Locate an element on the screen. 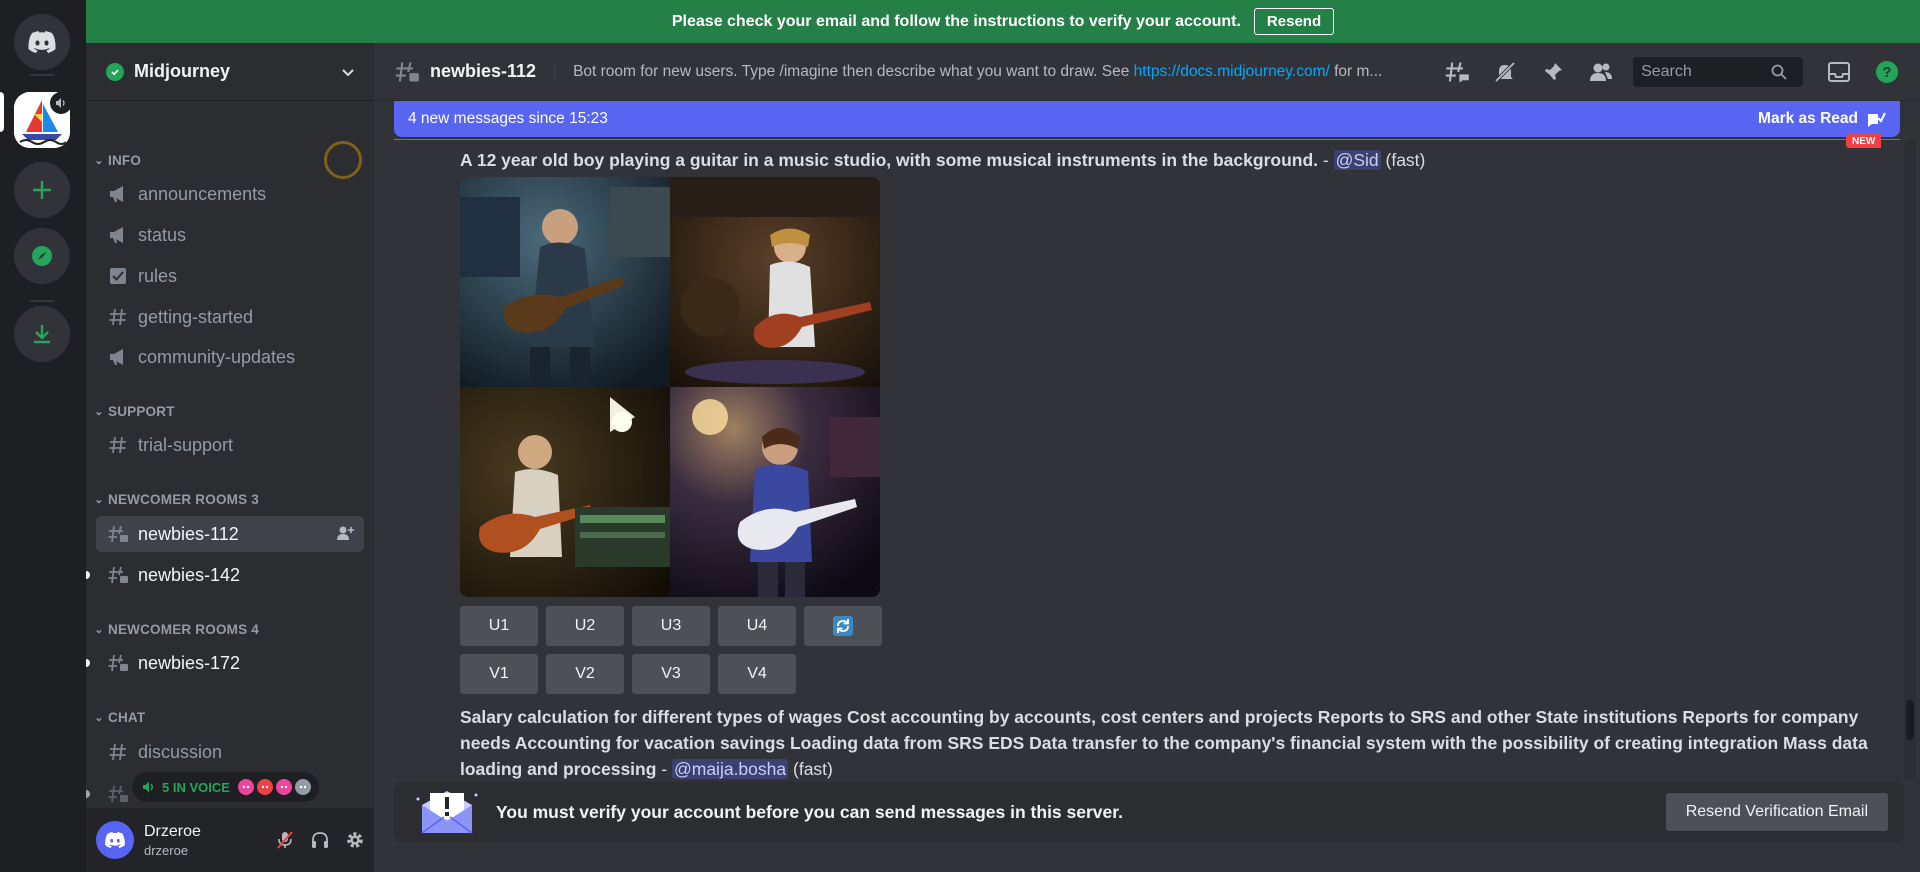  compass-icon is located at coordinates (42, 256).